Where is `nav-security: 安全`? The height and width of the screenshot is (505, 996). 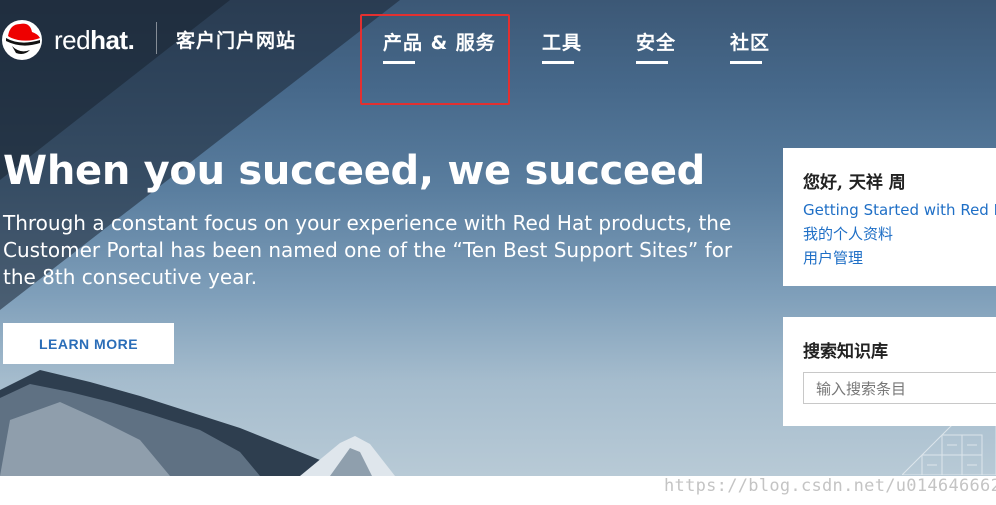
nav-security: 安全 is located at coordinates (656, 41).